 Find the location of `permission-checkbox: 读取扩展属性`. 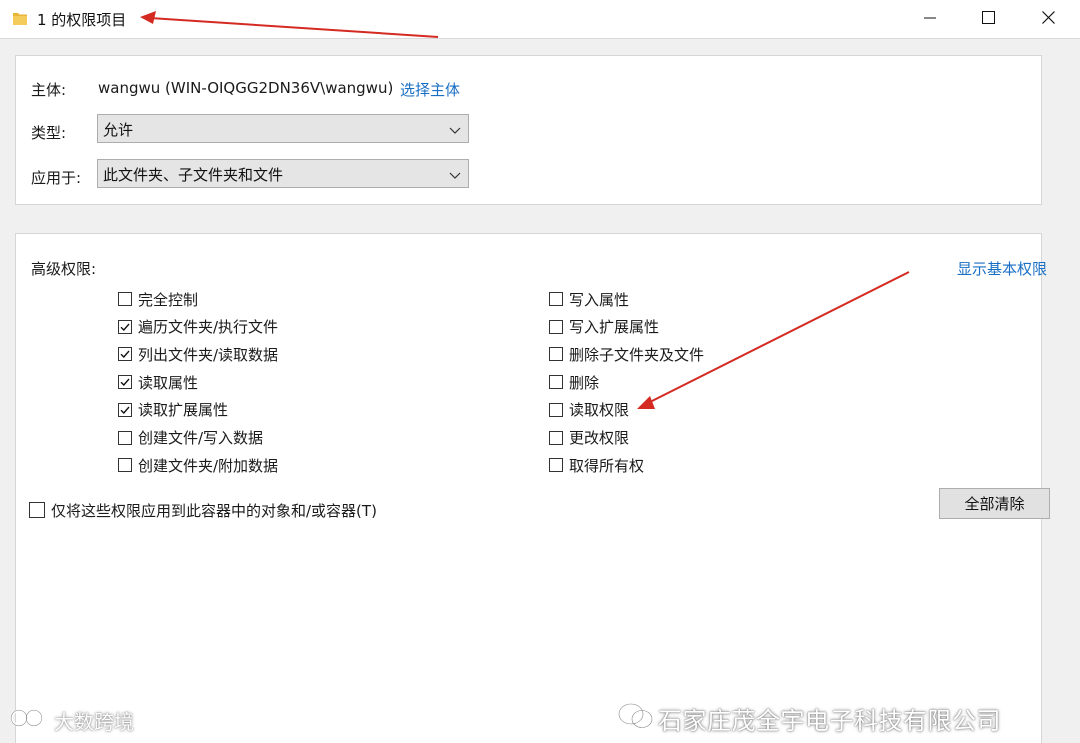

permission-checkbox: 读取扩展属性 is located at coordinates (173, 410).